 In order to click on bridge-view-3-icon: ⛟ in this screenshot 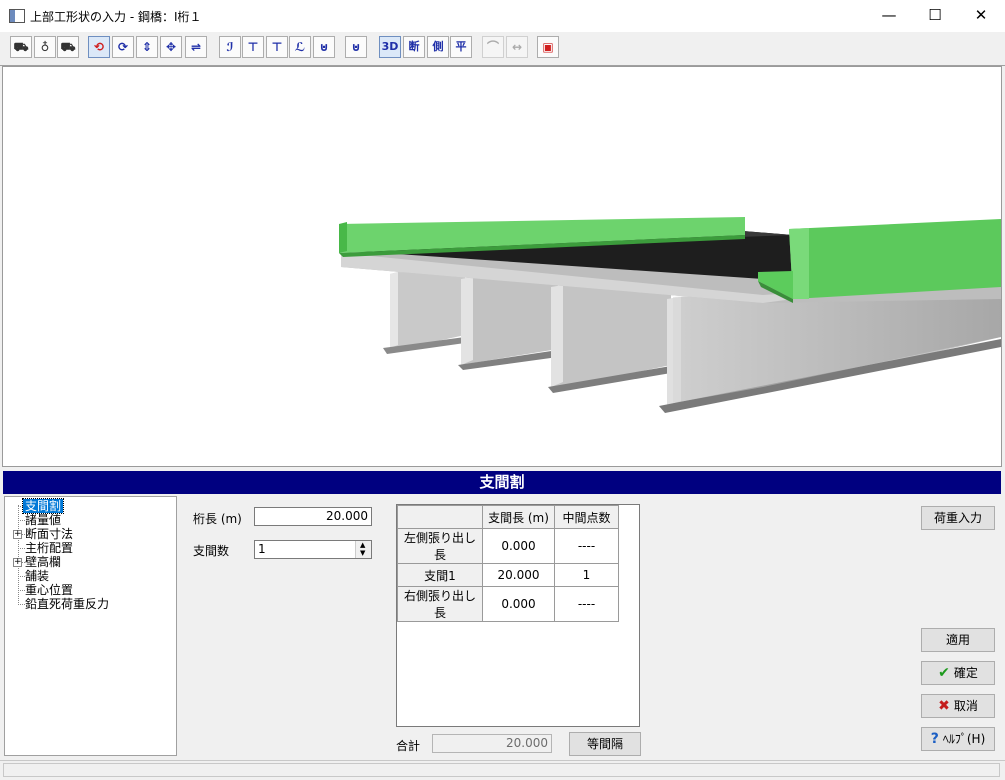, I will do `click(68, 47)`.